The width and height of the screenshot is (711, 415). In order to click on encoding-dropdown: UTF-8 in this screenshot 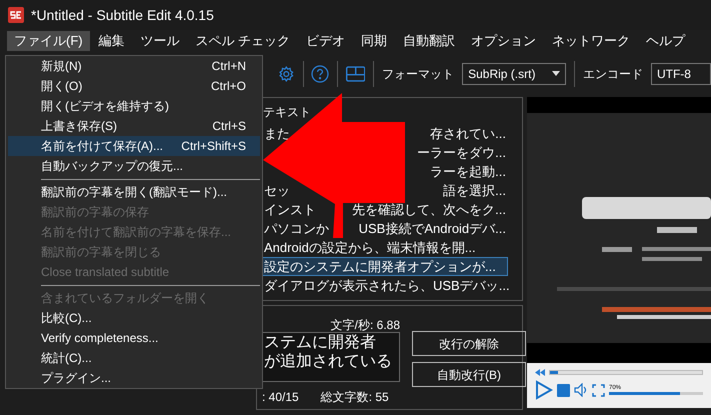, I will do `click(680, 73)`.